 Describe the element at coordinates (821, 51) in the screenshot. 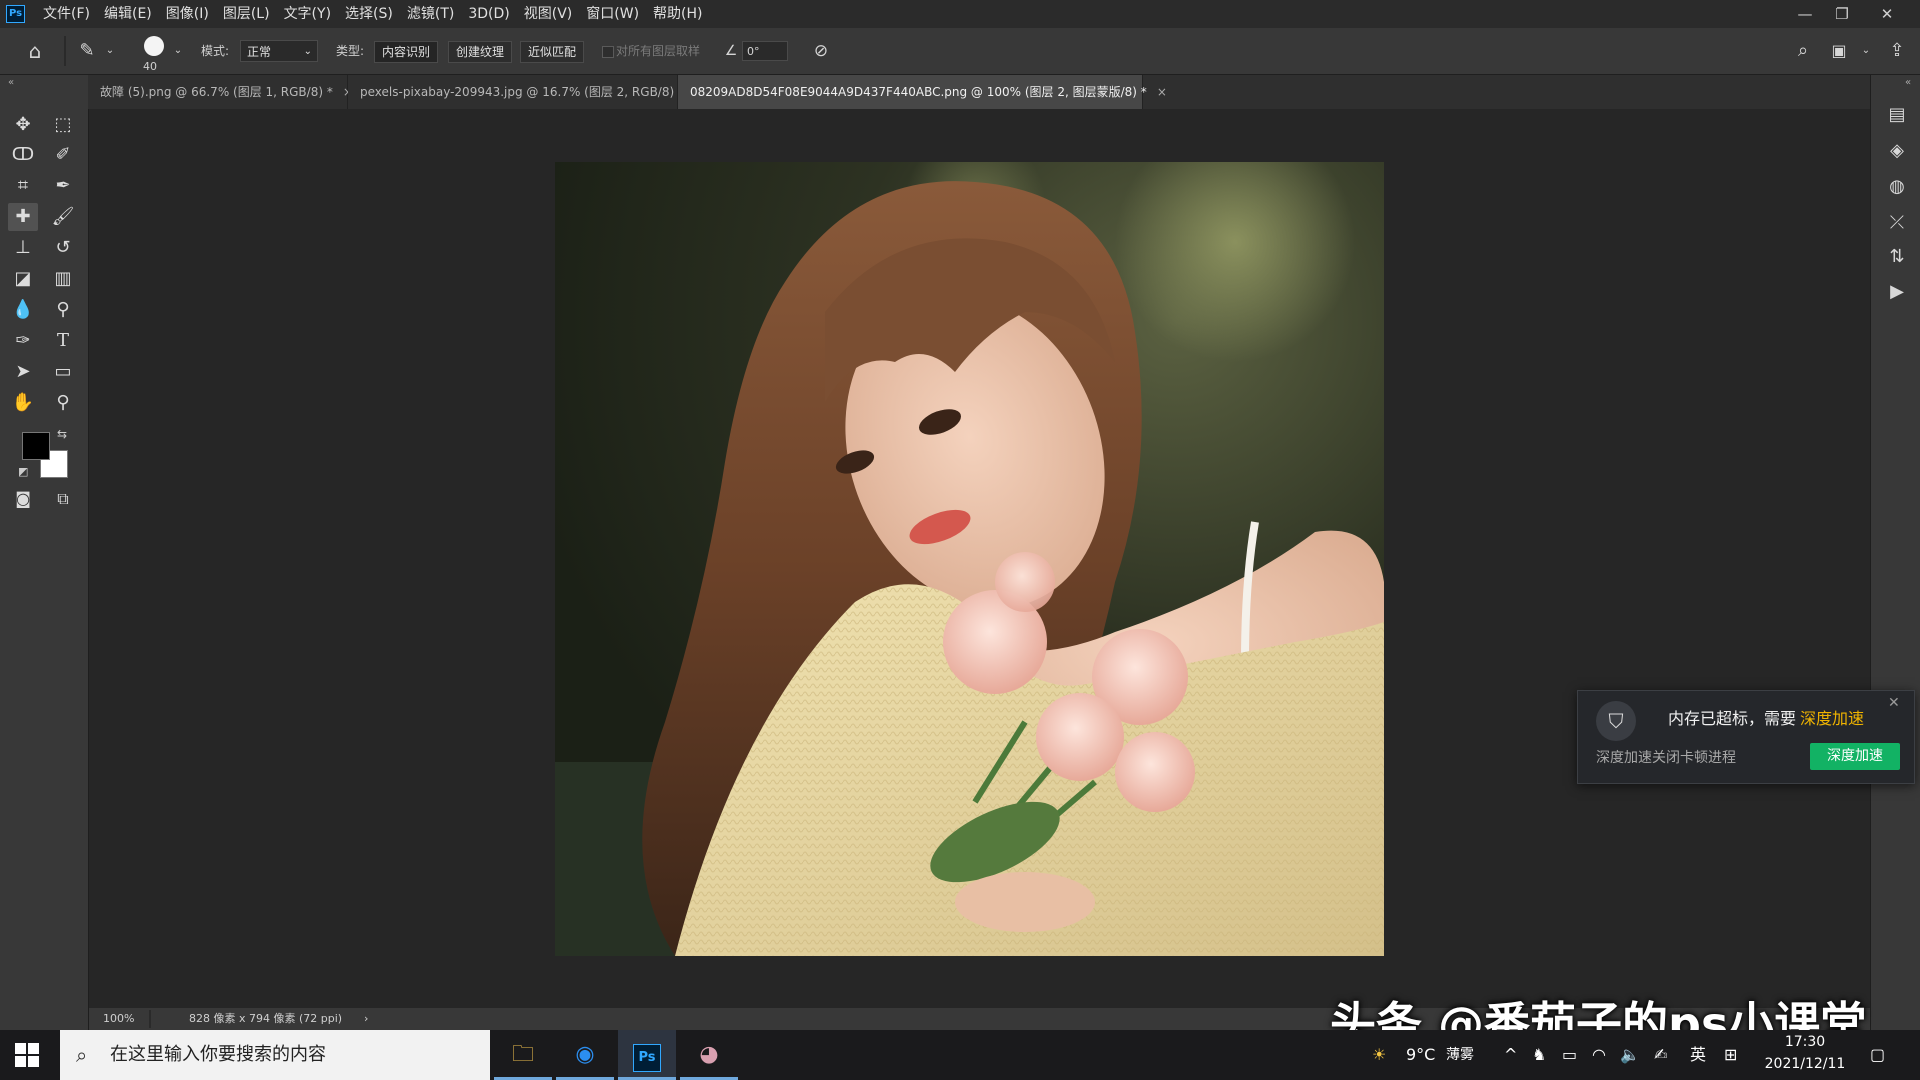

I see `pressure-size-icon: ⊘` at that location.